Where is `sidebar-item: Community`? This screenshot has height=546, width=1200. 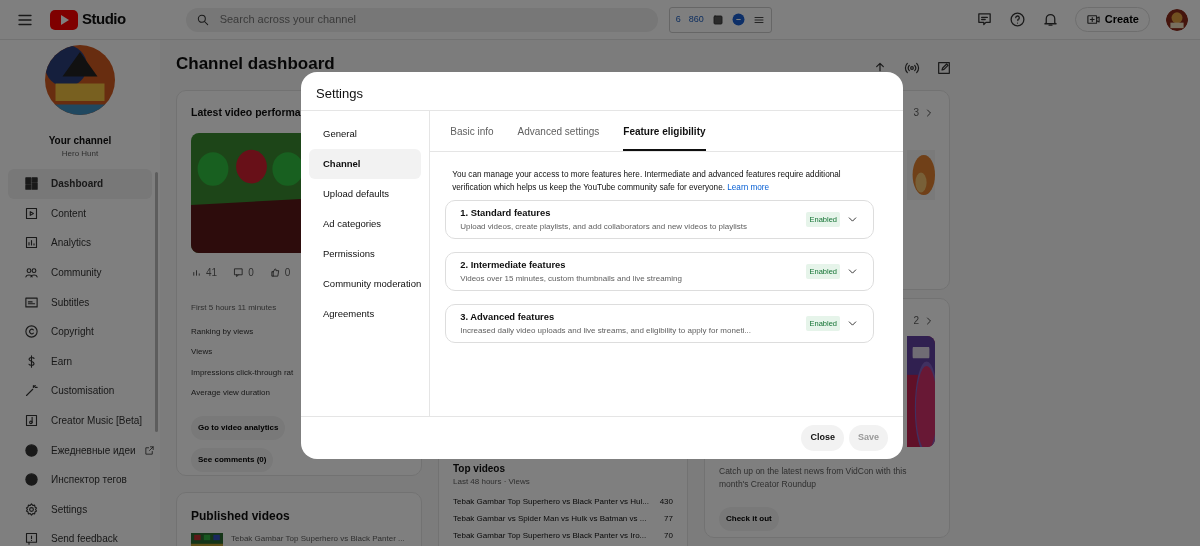 sidebar-item: Community is located at coordinates (80, 272).